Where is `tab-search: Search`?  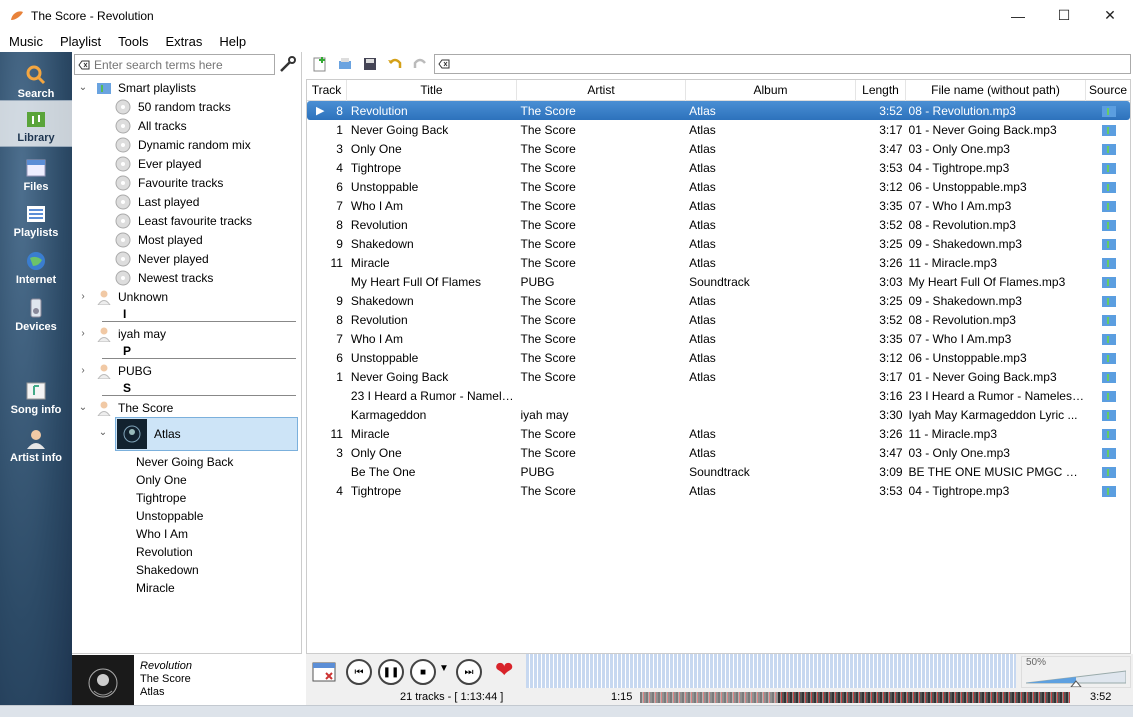 tab-search: Search is located at coordinates (36, 79).